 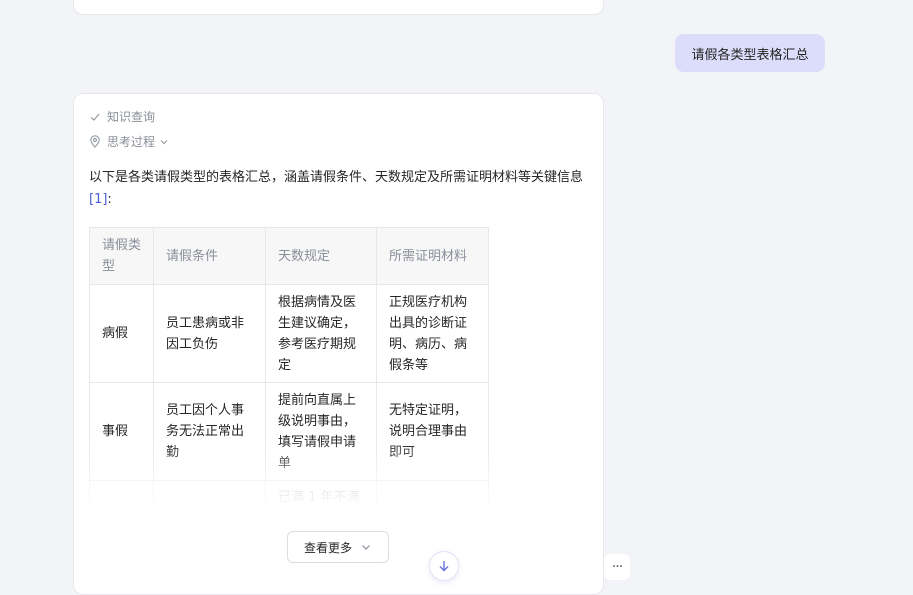 What do you see at coordinates (121, 256) in the screenshot?
I see `column-header: 请假类型` at bounding box center [121, 256].